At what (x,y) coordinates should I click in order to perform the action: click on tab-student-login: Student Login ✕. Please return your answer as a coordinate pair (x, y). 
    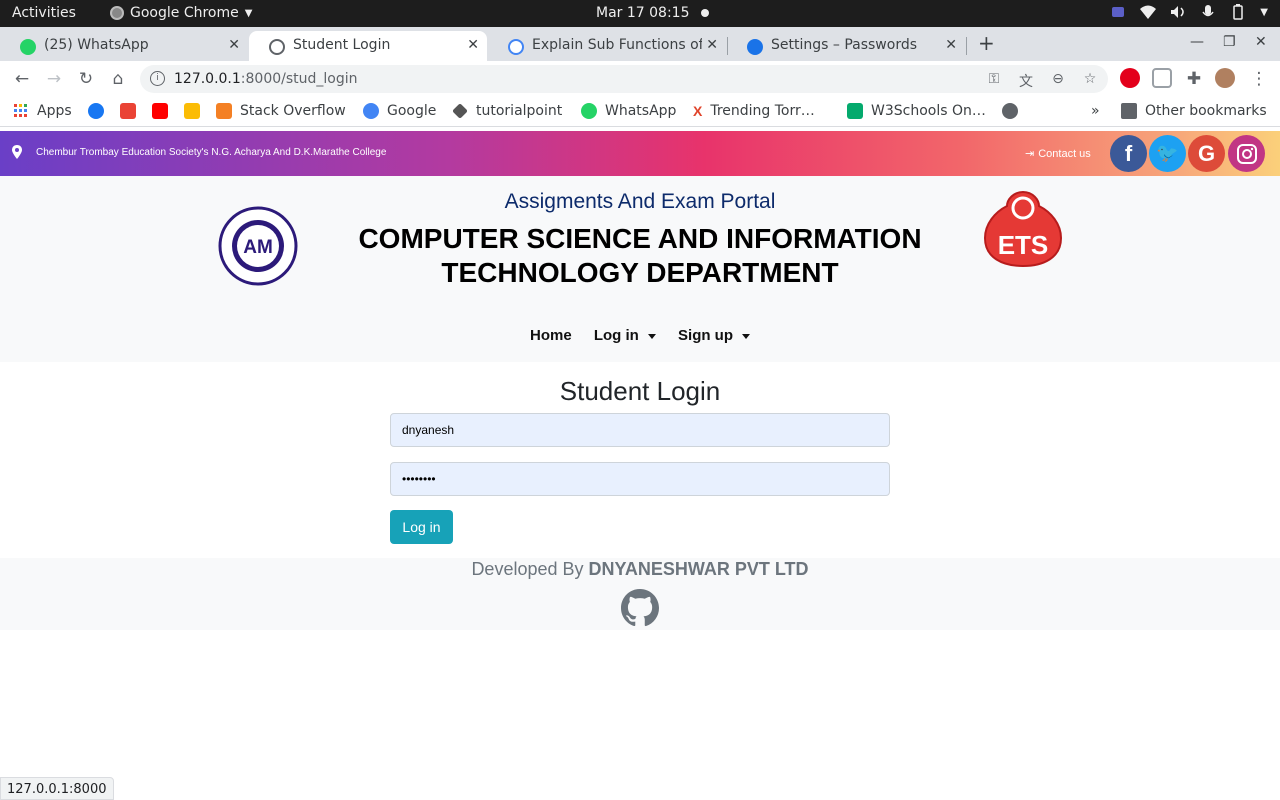
    Looking at the image, I should click on (368, 46).